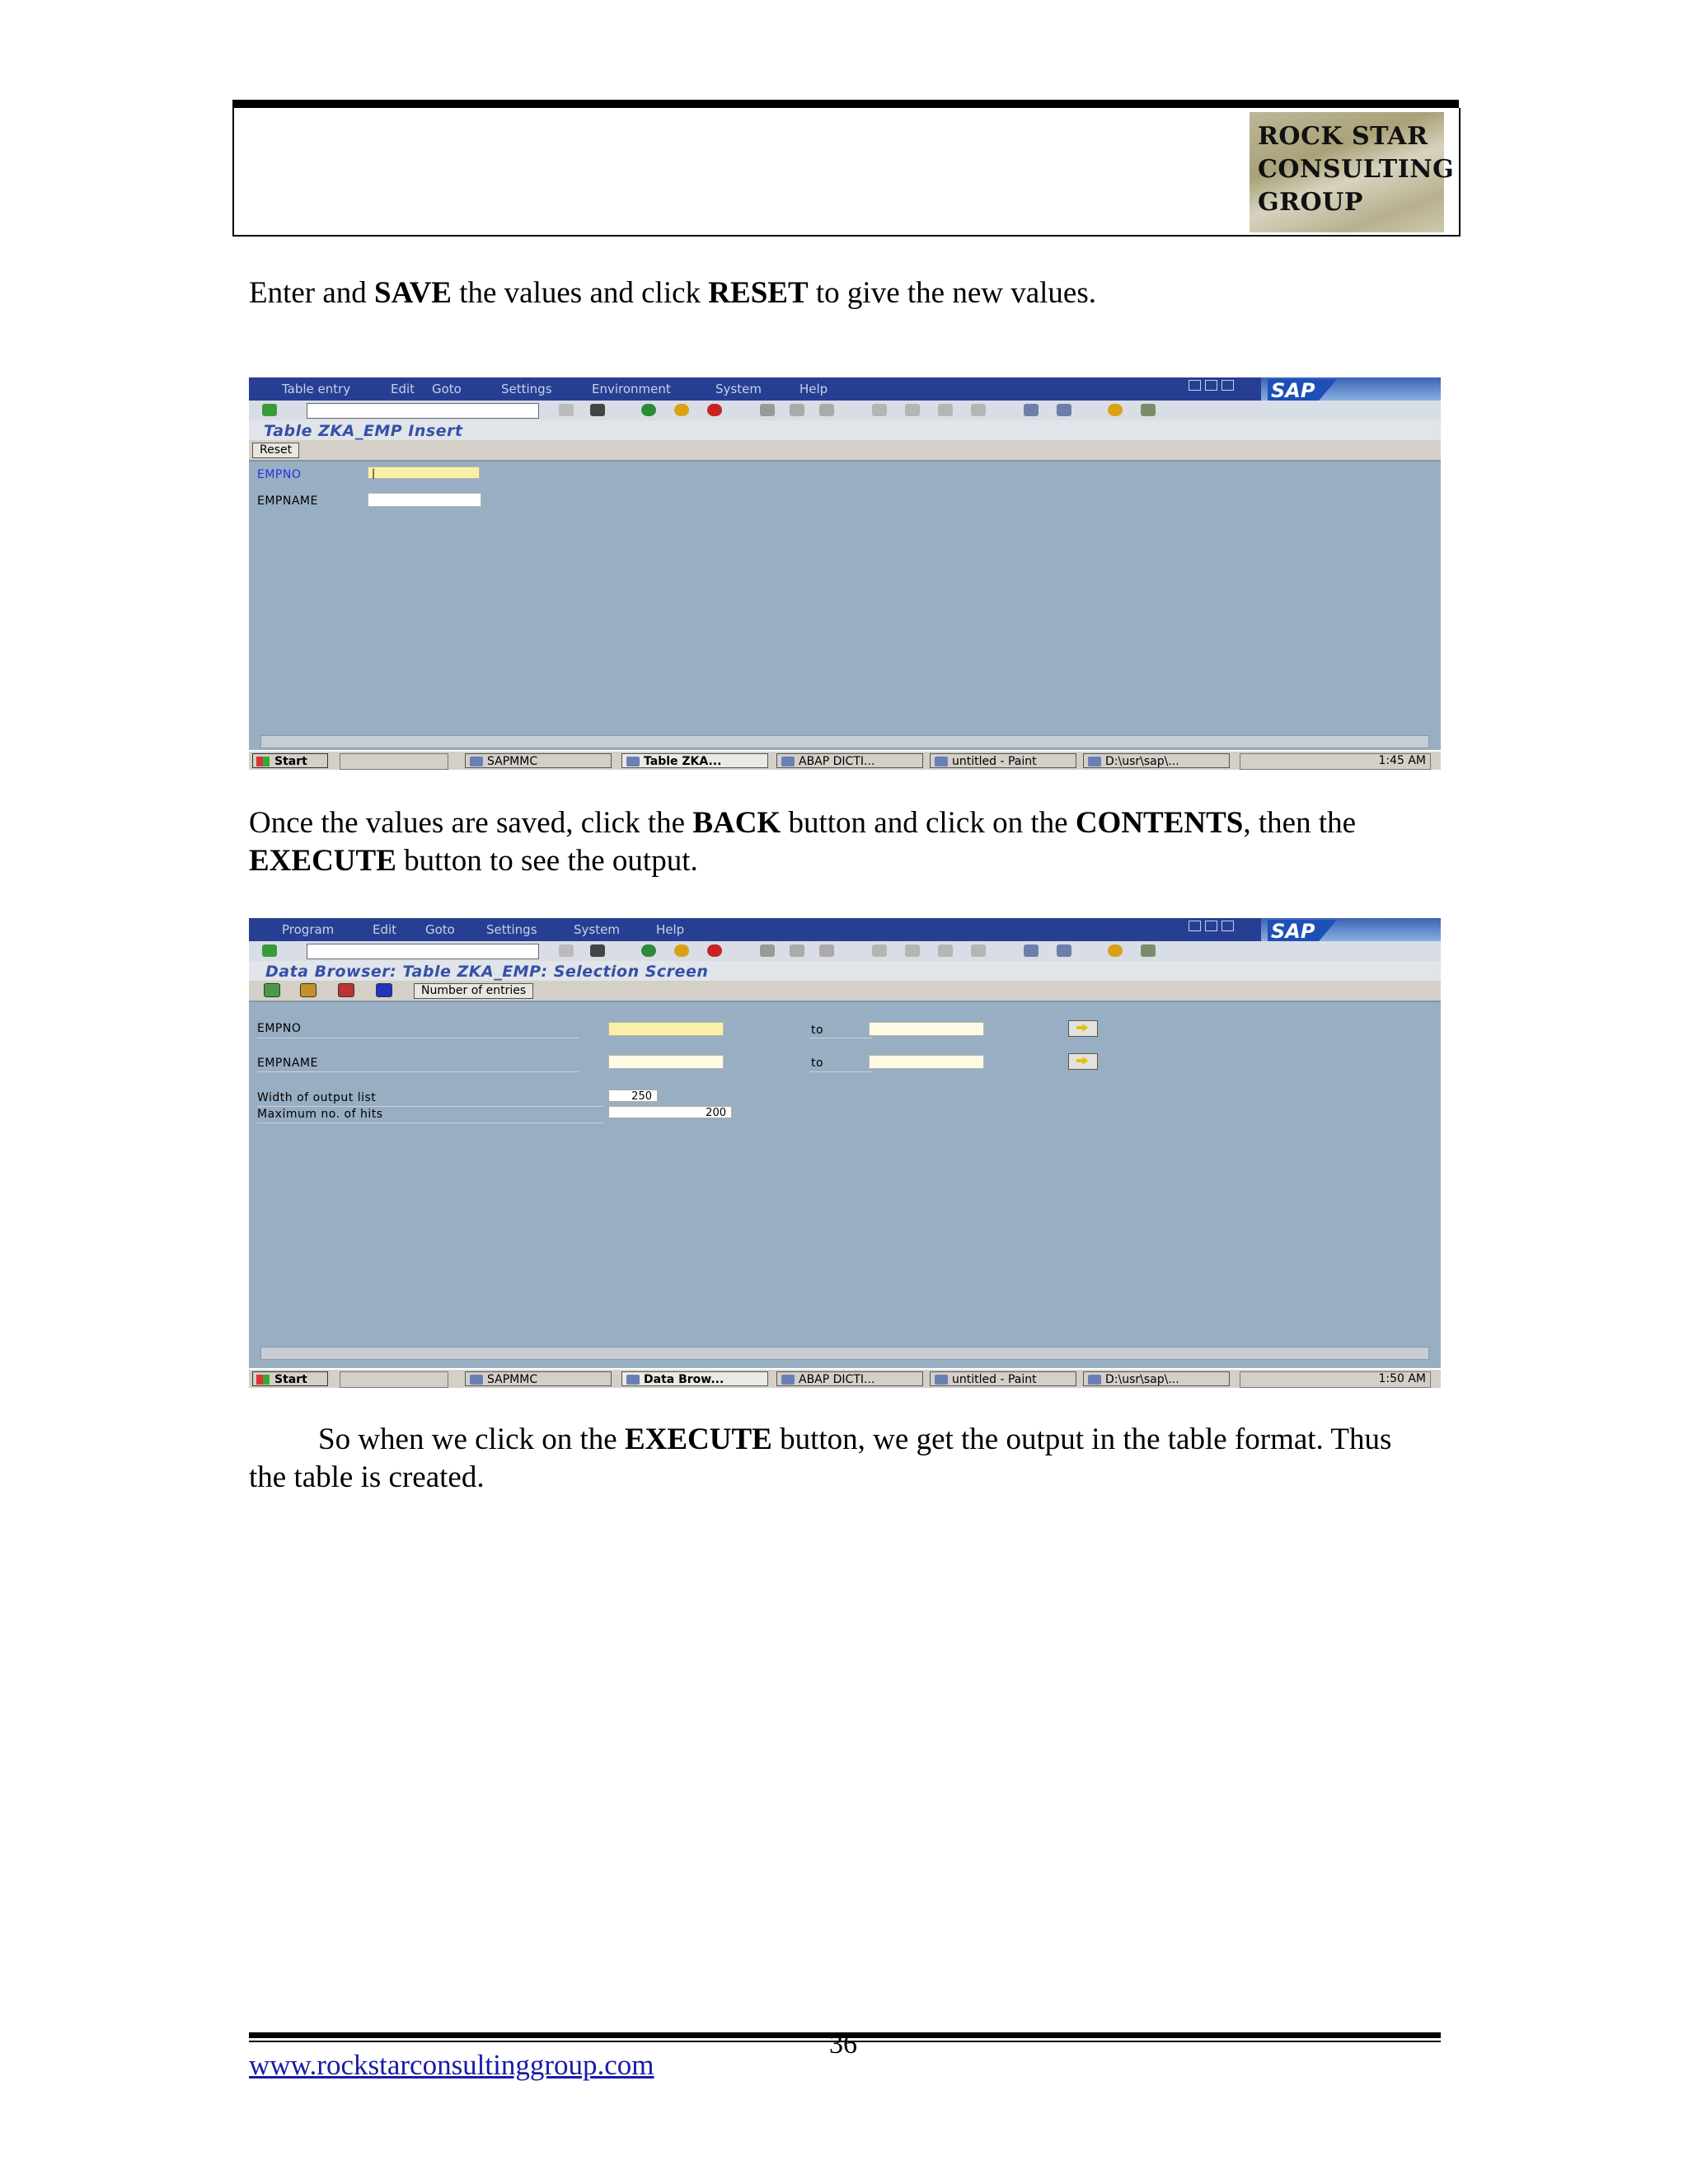 This screenshot has height=2184, width=1688. What do you see at coordinates (1300, 823) in the screenshot?
I see `p2-text-d: , then the` at bounding box center [1300, 823].